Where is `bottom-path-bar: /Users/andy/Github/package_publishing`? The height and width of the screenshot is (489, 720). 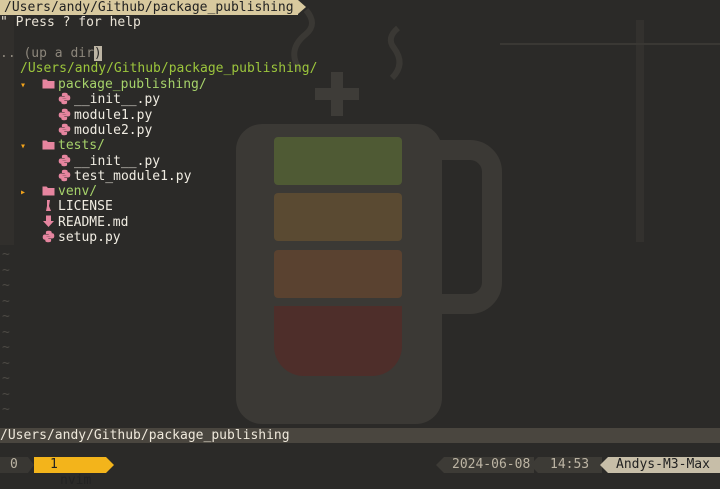
bottom-path-bar: /Users/andy/Github/package_publishing is located at coordinates (360, 435).